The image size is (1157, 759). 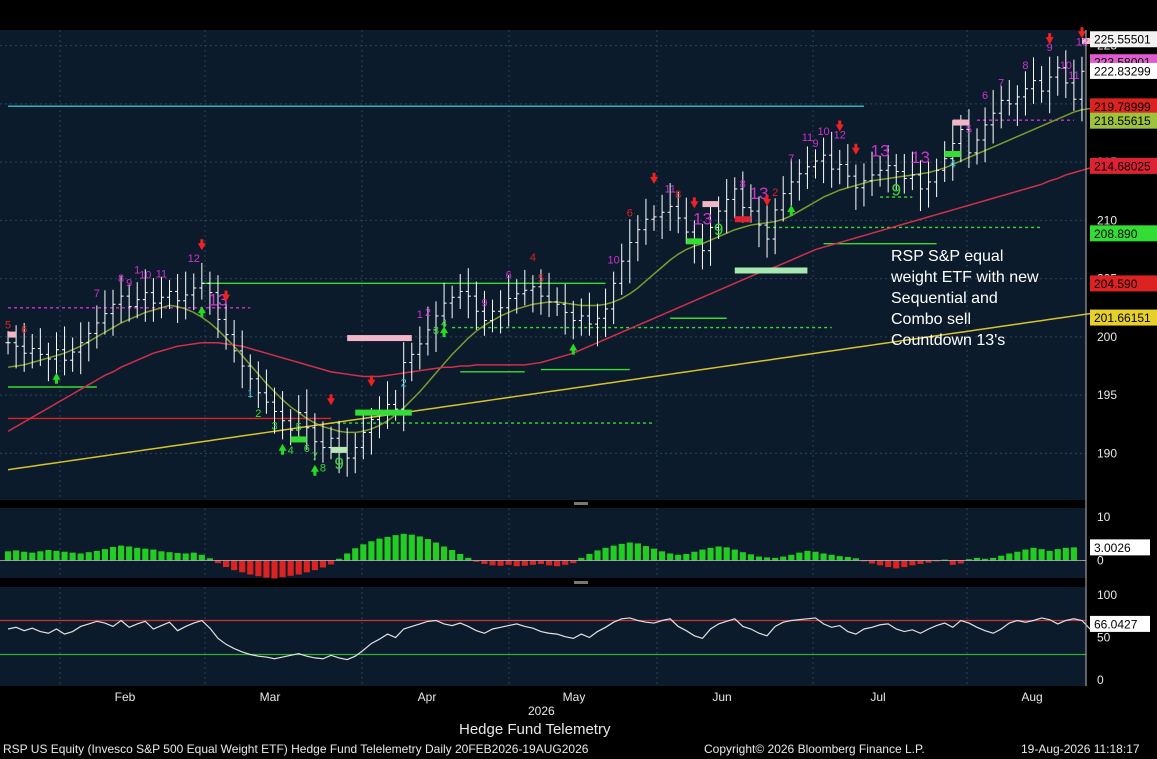 I want to click on x-tick-label: Apr, so click(x=427, y=697).